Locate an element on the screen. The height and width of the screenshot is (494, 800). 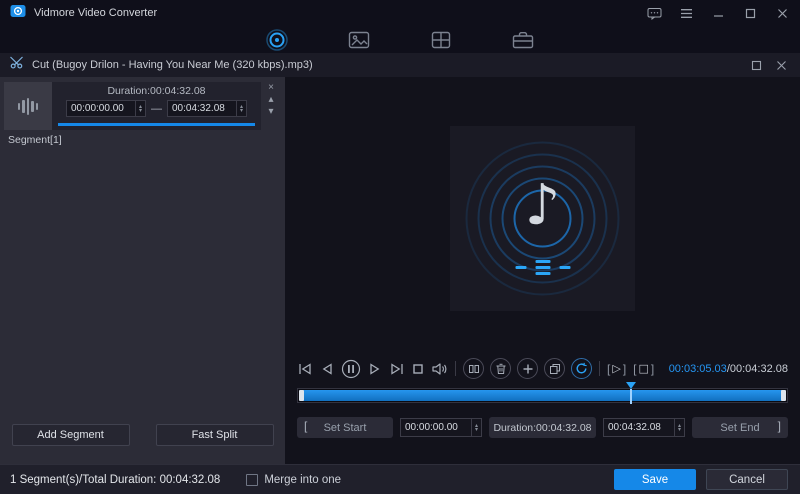
trim-start-input is located at coordinates (436, 427).